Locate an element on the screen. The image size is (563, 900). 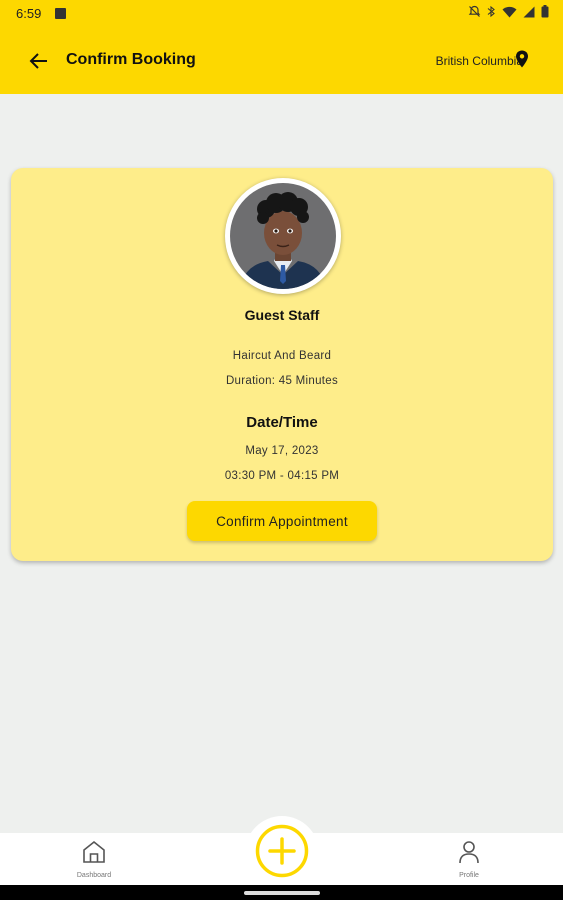
bluetooth-icon is located at coordinates (491, 11).